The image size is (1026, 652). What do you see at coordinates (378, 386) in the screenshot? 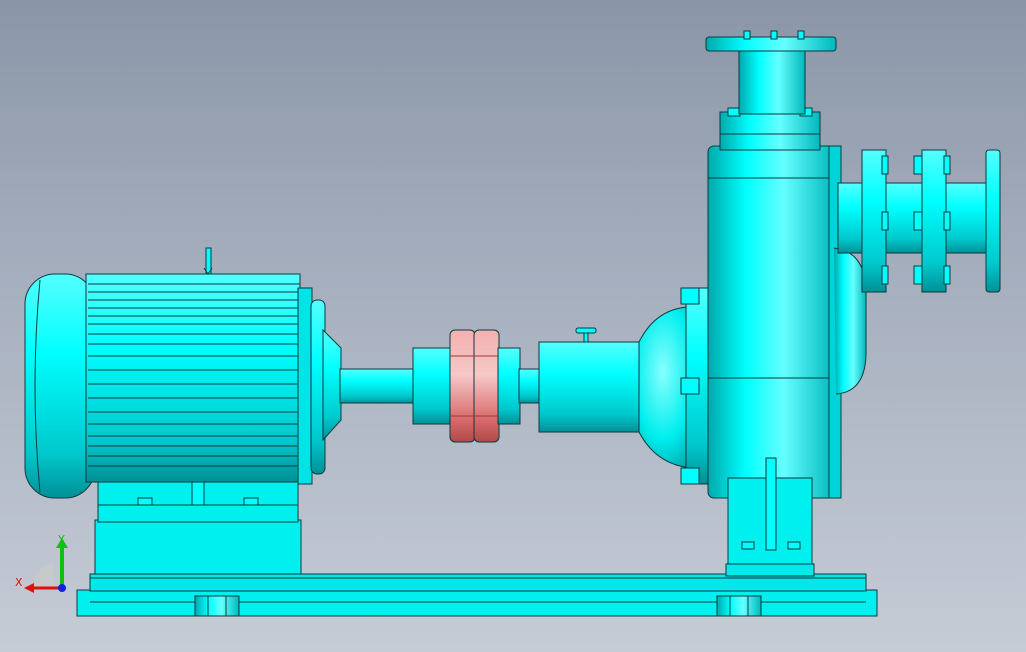
I see `motor-shaft` at bounding box center [378, 386].